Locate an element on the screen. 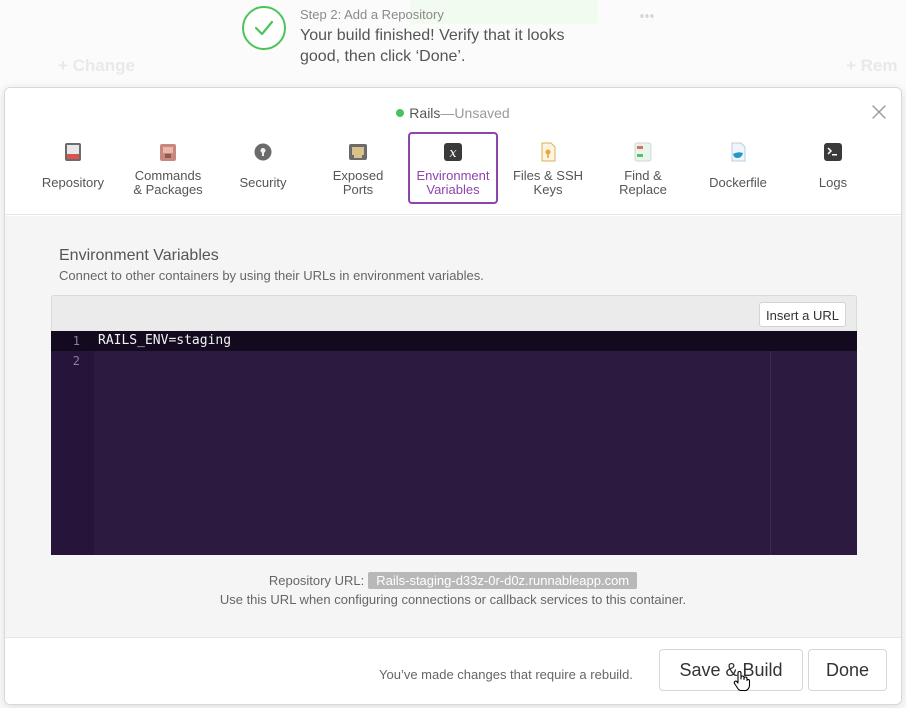 The image size is (906, 708). tab-label: Files & SSH Keys is located at coordinates (548, 182).